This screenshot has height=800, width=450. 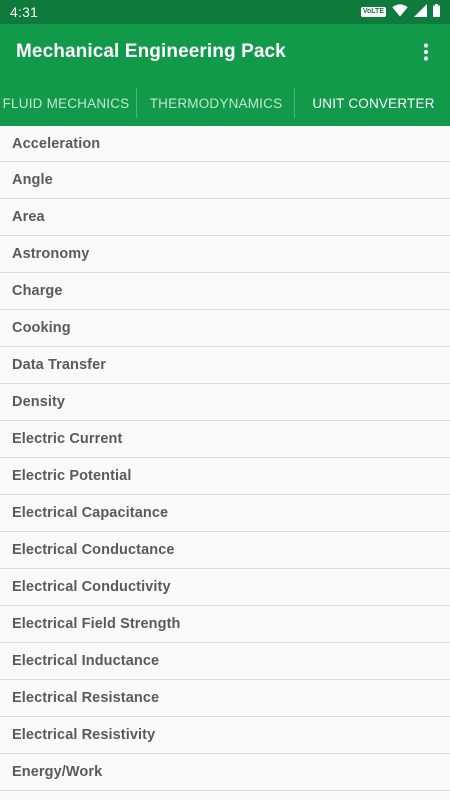 I want to click on list-item-electrical-field-strength: Electrical Field Strength, so click(x=225, y=624).